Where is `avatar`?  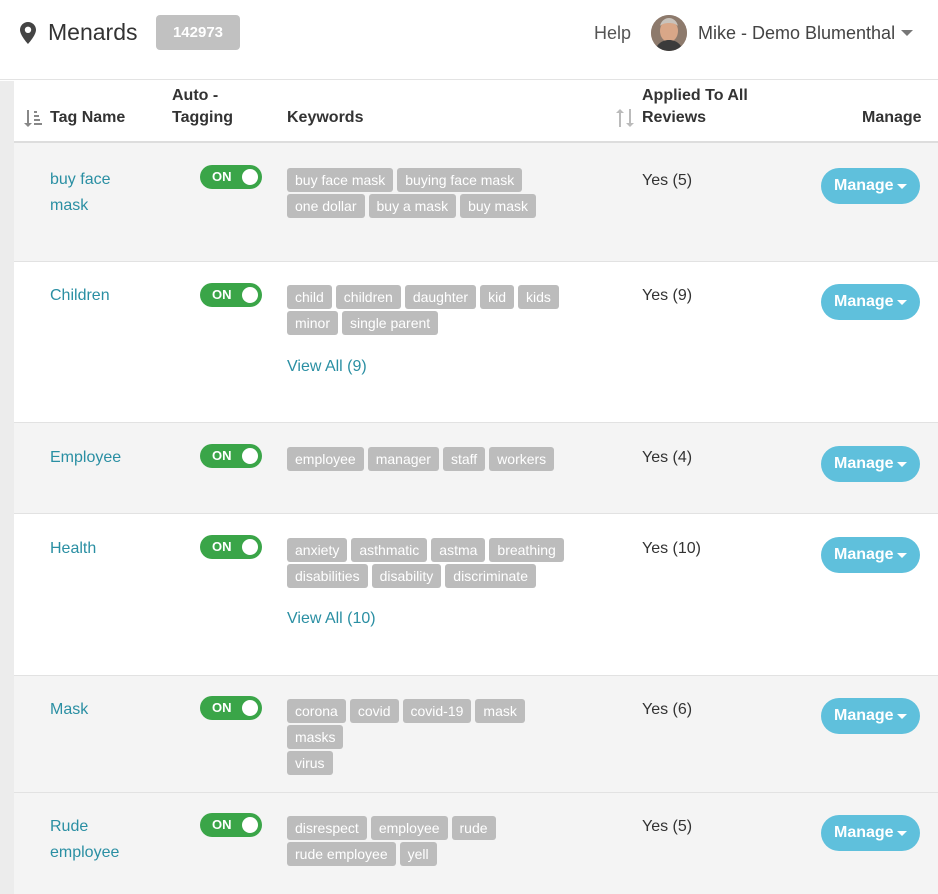 avatar is located at coordinates (669, 33).